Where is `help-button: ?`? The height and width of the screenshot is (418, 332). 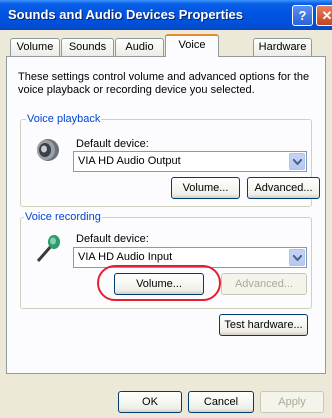 help-button: ? is located at coordinates (302, 15).